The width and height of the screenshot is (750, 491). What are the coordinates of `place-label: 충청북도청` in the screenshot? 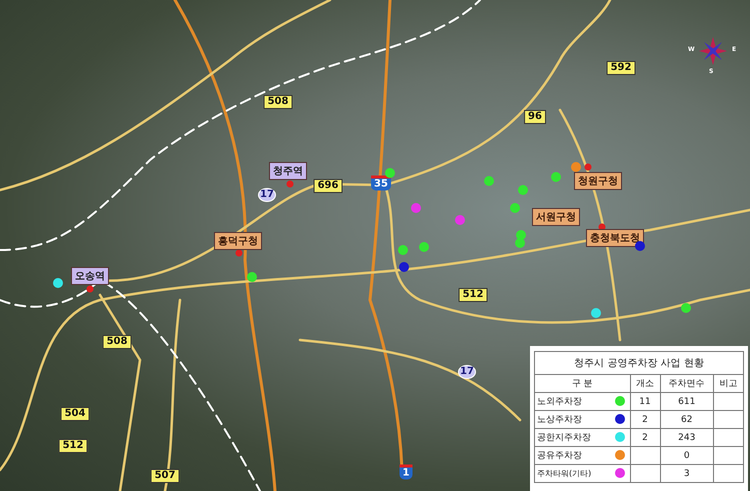 It's located at (615, 238).